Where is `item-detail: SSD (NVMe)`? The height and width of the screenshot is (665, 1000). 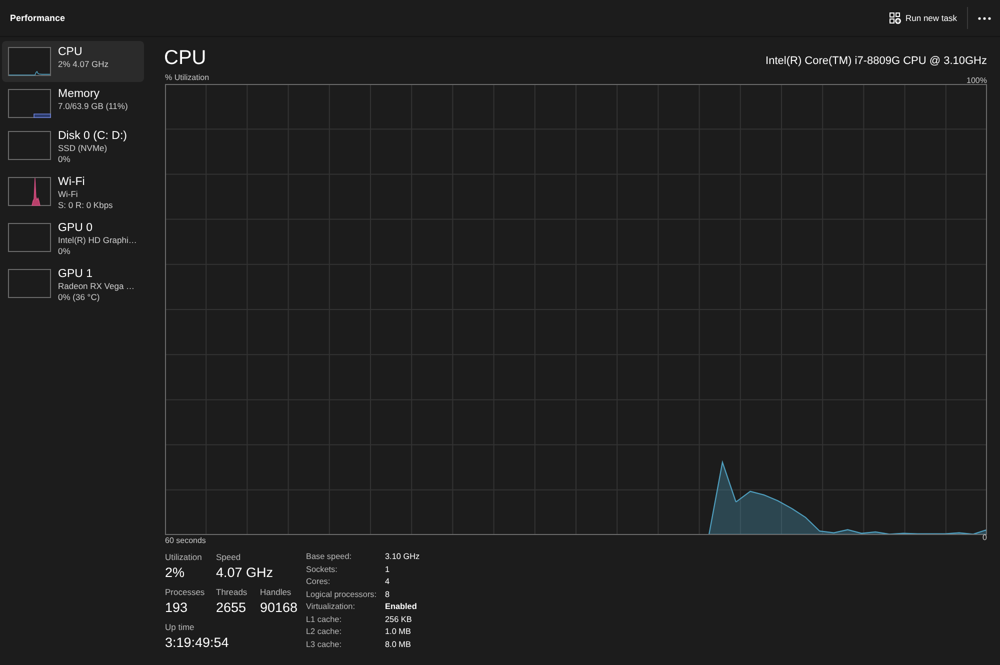 item-detail: SSD (NVMe) is located at coordinates (83, 148).